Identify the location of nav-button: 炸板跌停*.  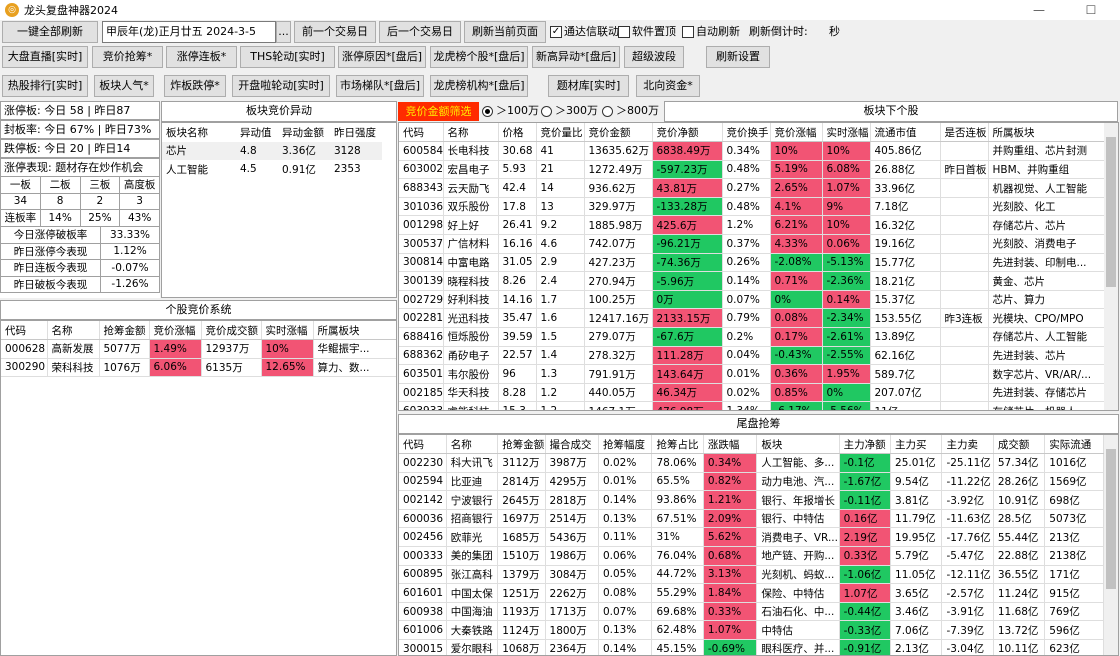
(195, 86).